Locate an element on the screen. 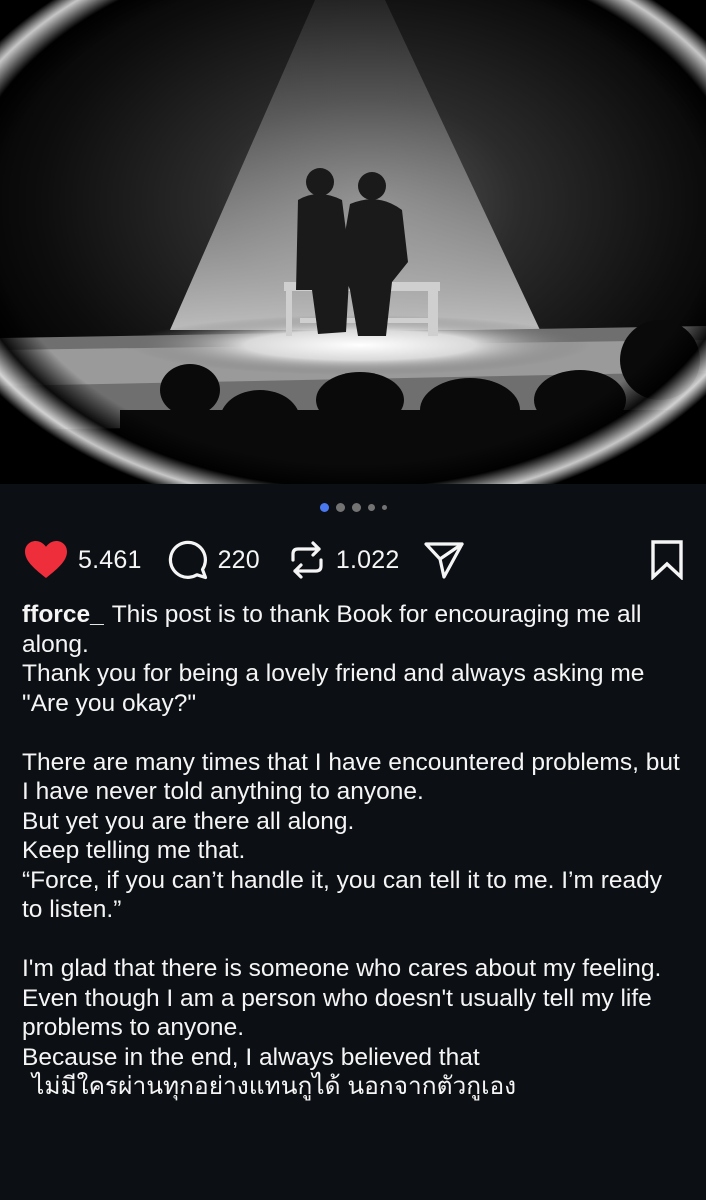  repost-icon is located at coordinates (307, 560).